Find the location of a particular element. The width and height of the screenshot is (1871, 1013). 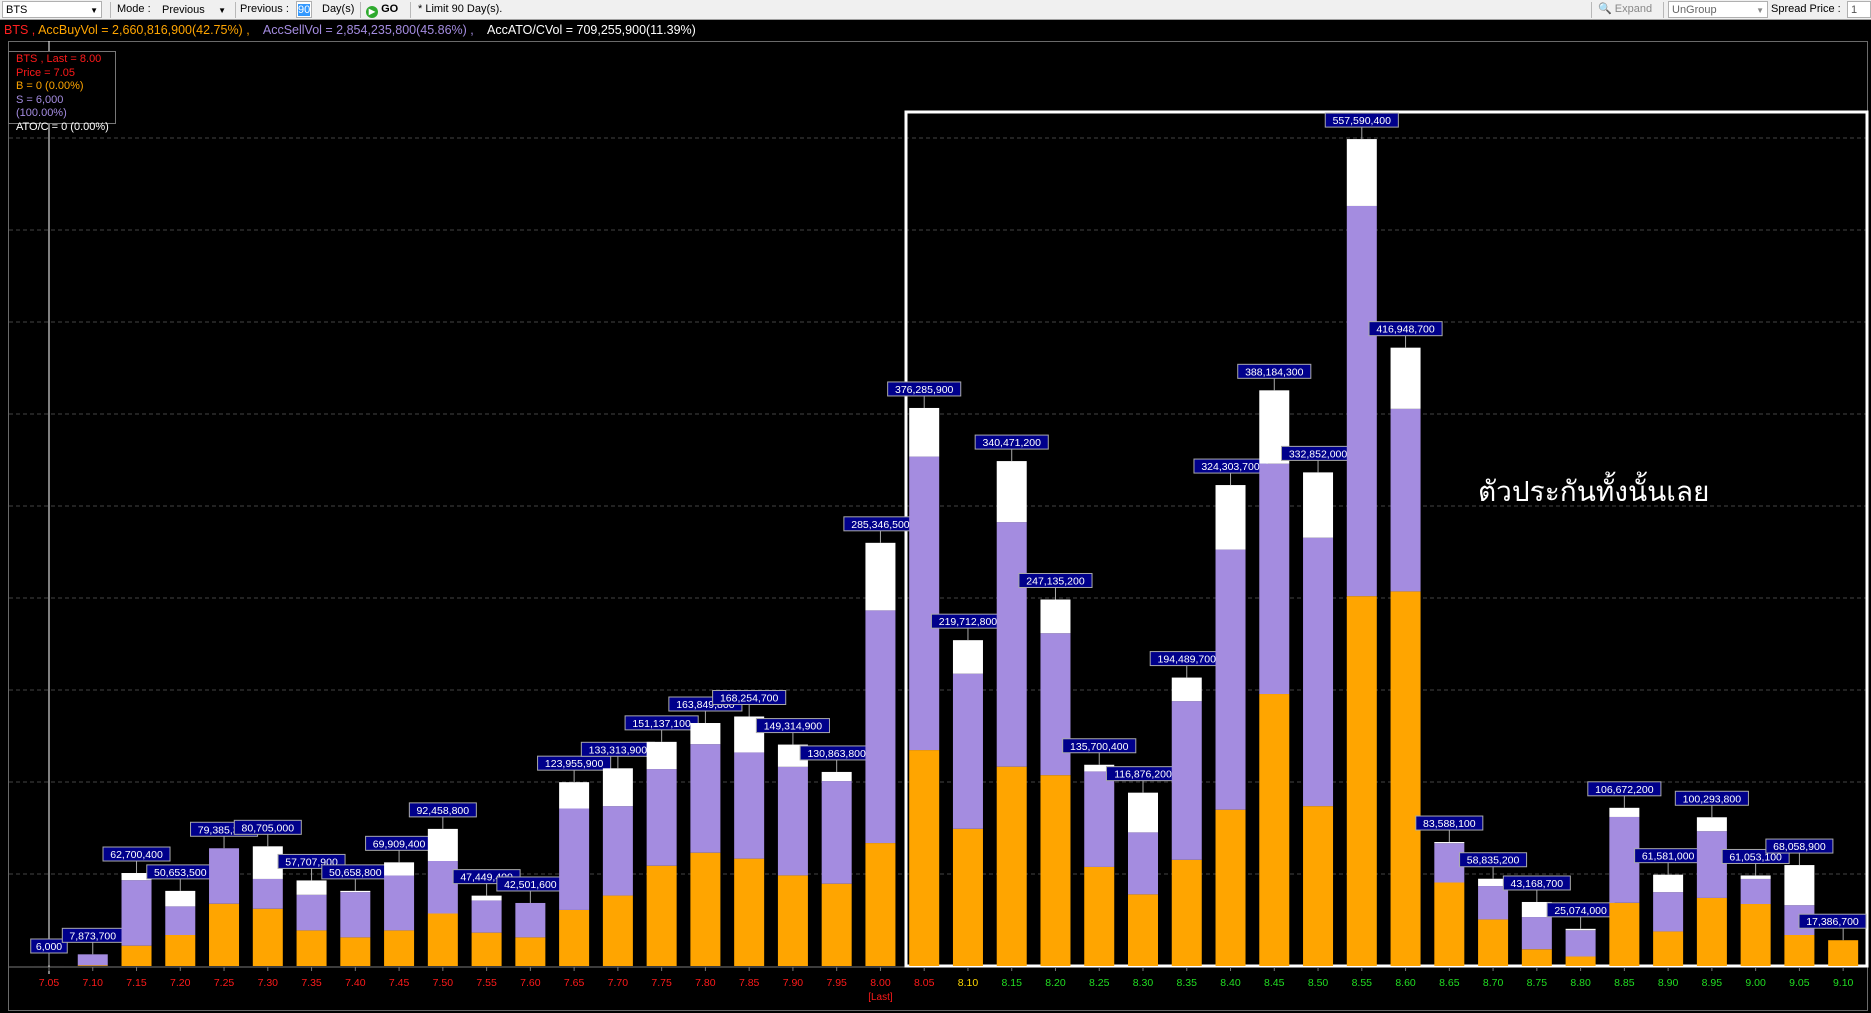

x-tick-label: 8.80 is located at coordinates (1580, 983).